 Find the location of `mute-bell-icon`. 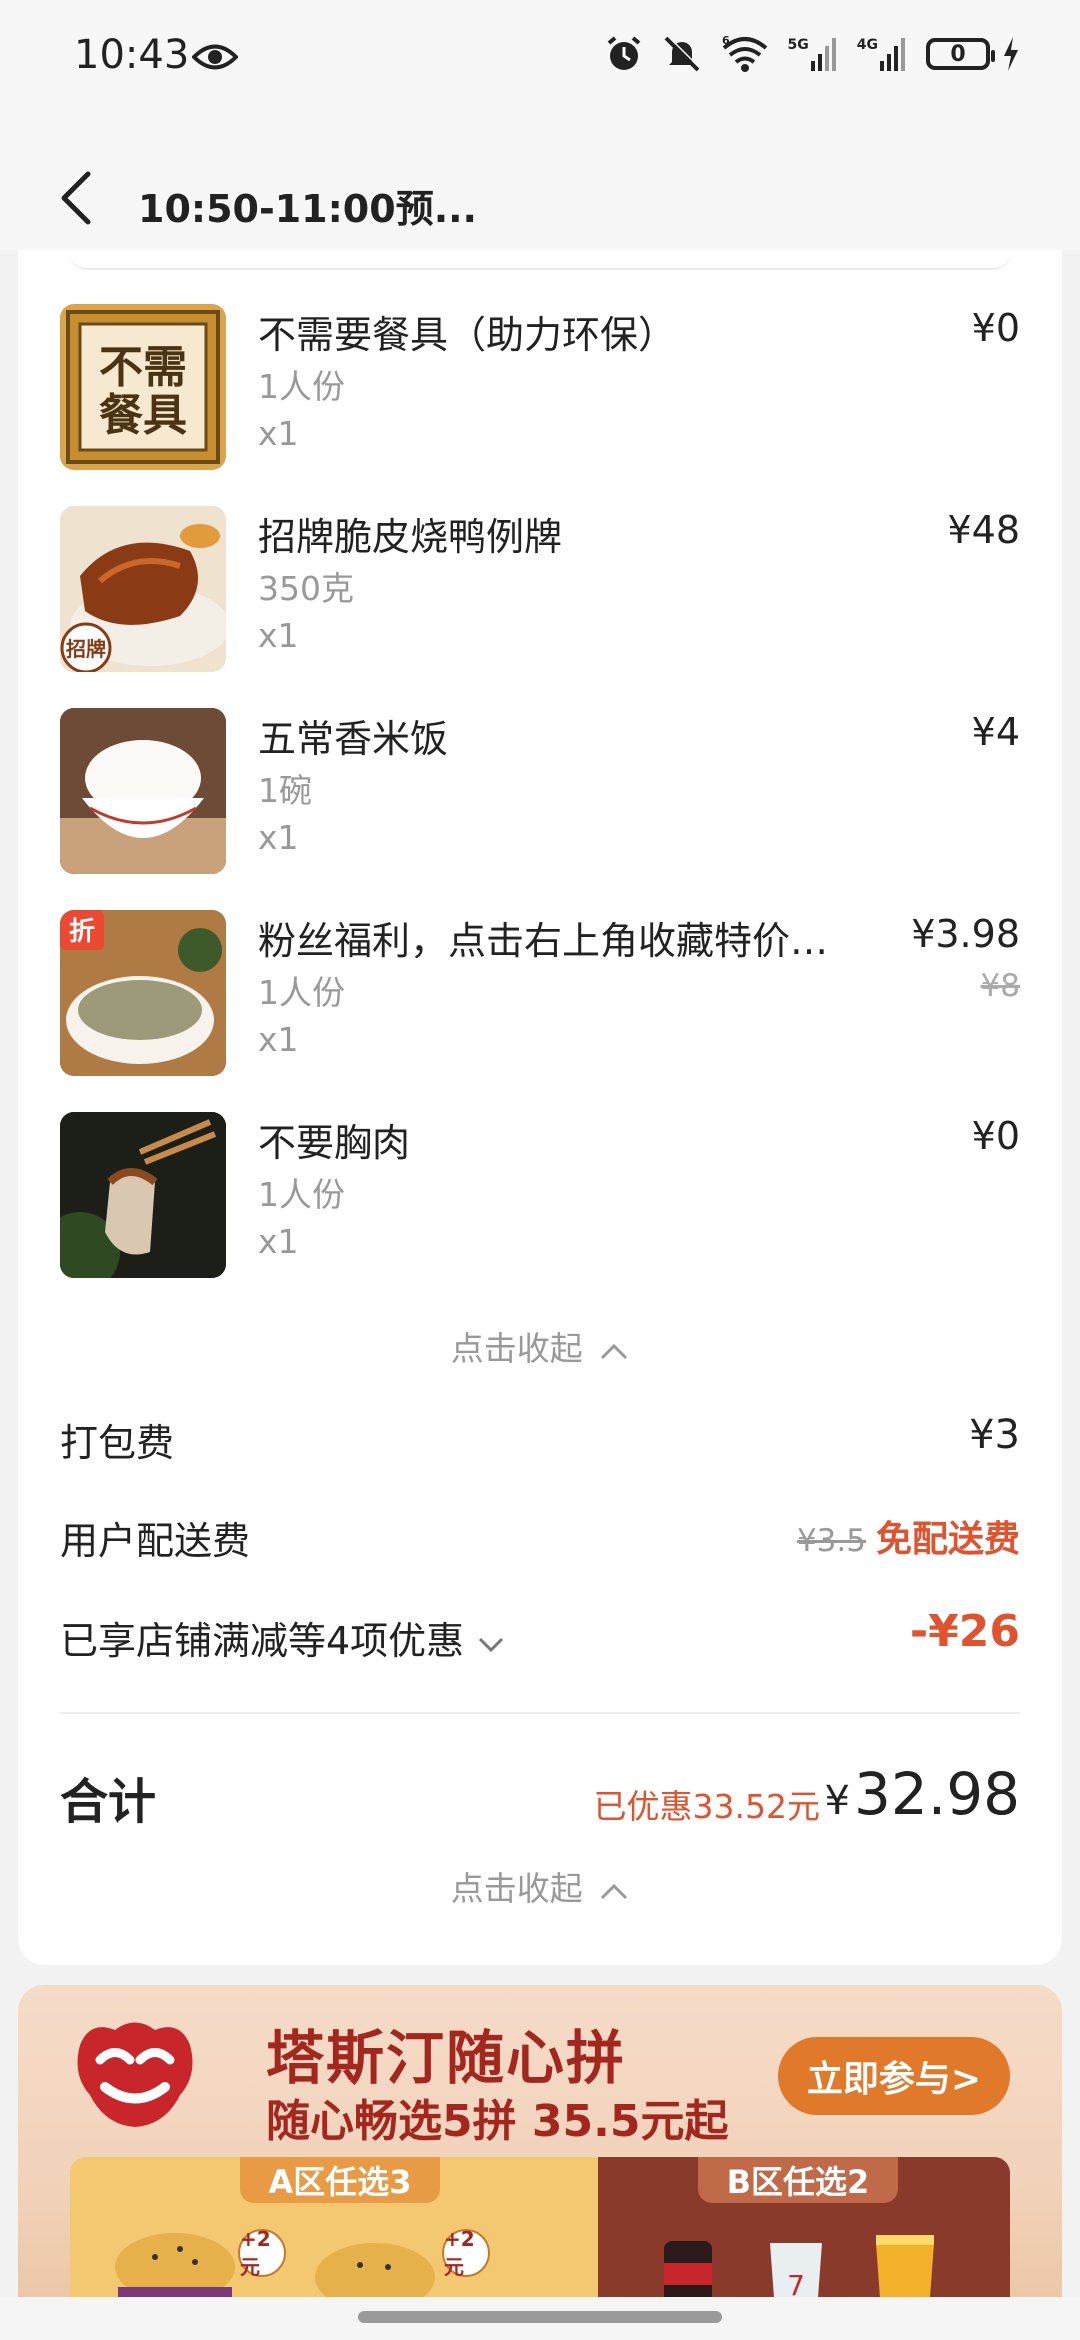

mute-bell-icon is located at coordinates (682, 54).